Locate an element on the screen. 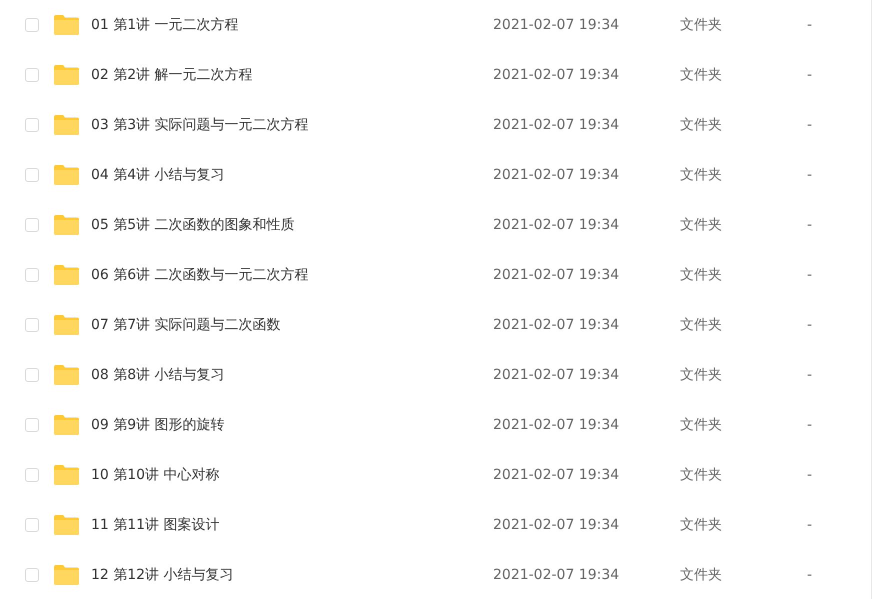 The width and height of the screenshot is (872, 599). file-name: 02 第2讲 解一元二次方程 is located at coordinates (292, 75).